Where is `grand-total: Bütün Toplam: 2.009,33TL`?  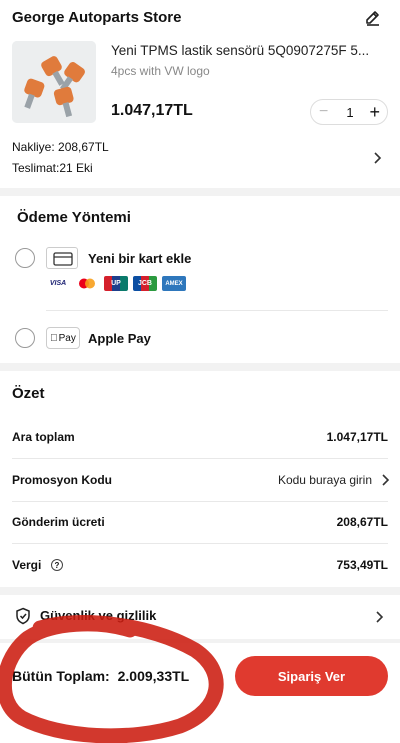 grand-total: Bütün Toplam: 2.009,33TL is located at coordinates (100, 676).